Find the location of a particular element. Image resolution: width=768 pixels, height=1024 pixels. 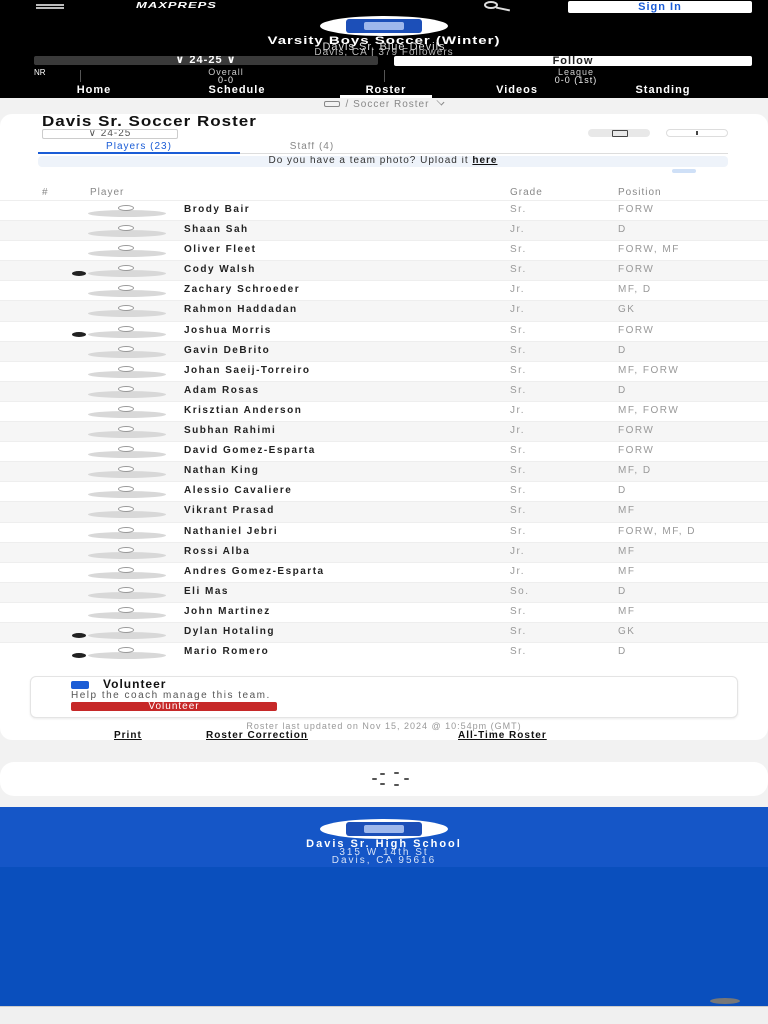

season-dropdown: ∨ 24-25 ∨ is located at coordinates (206, 60).